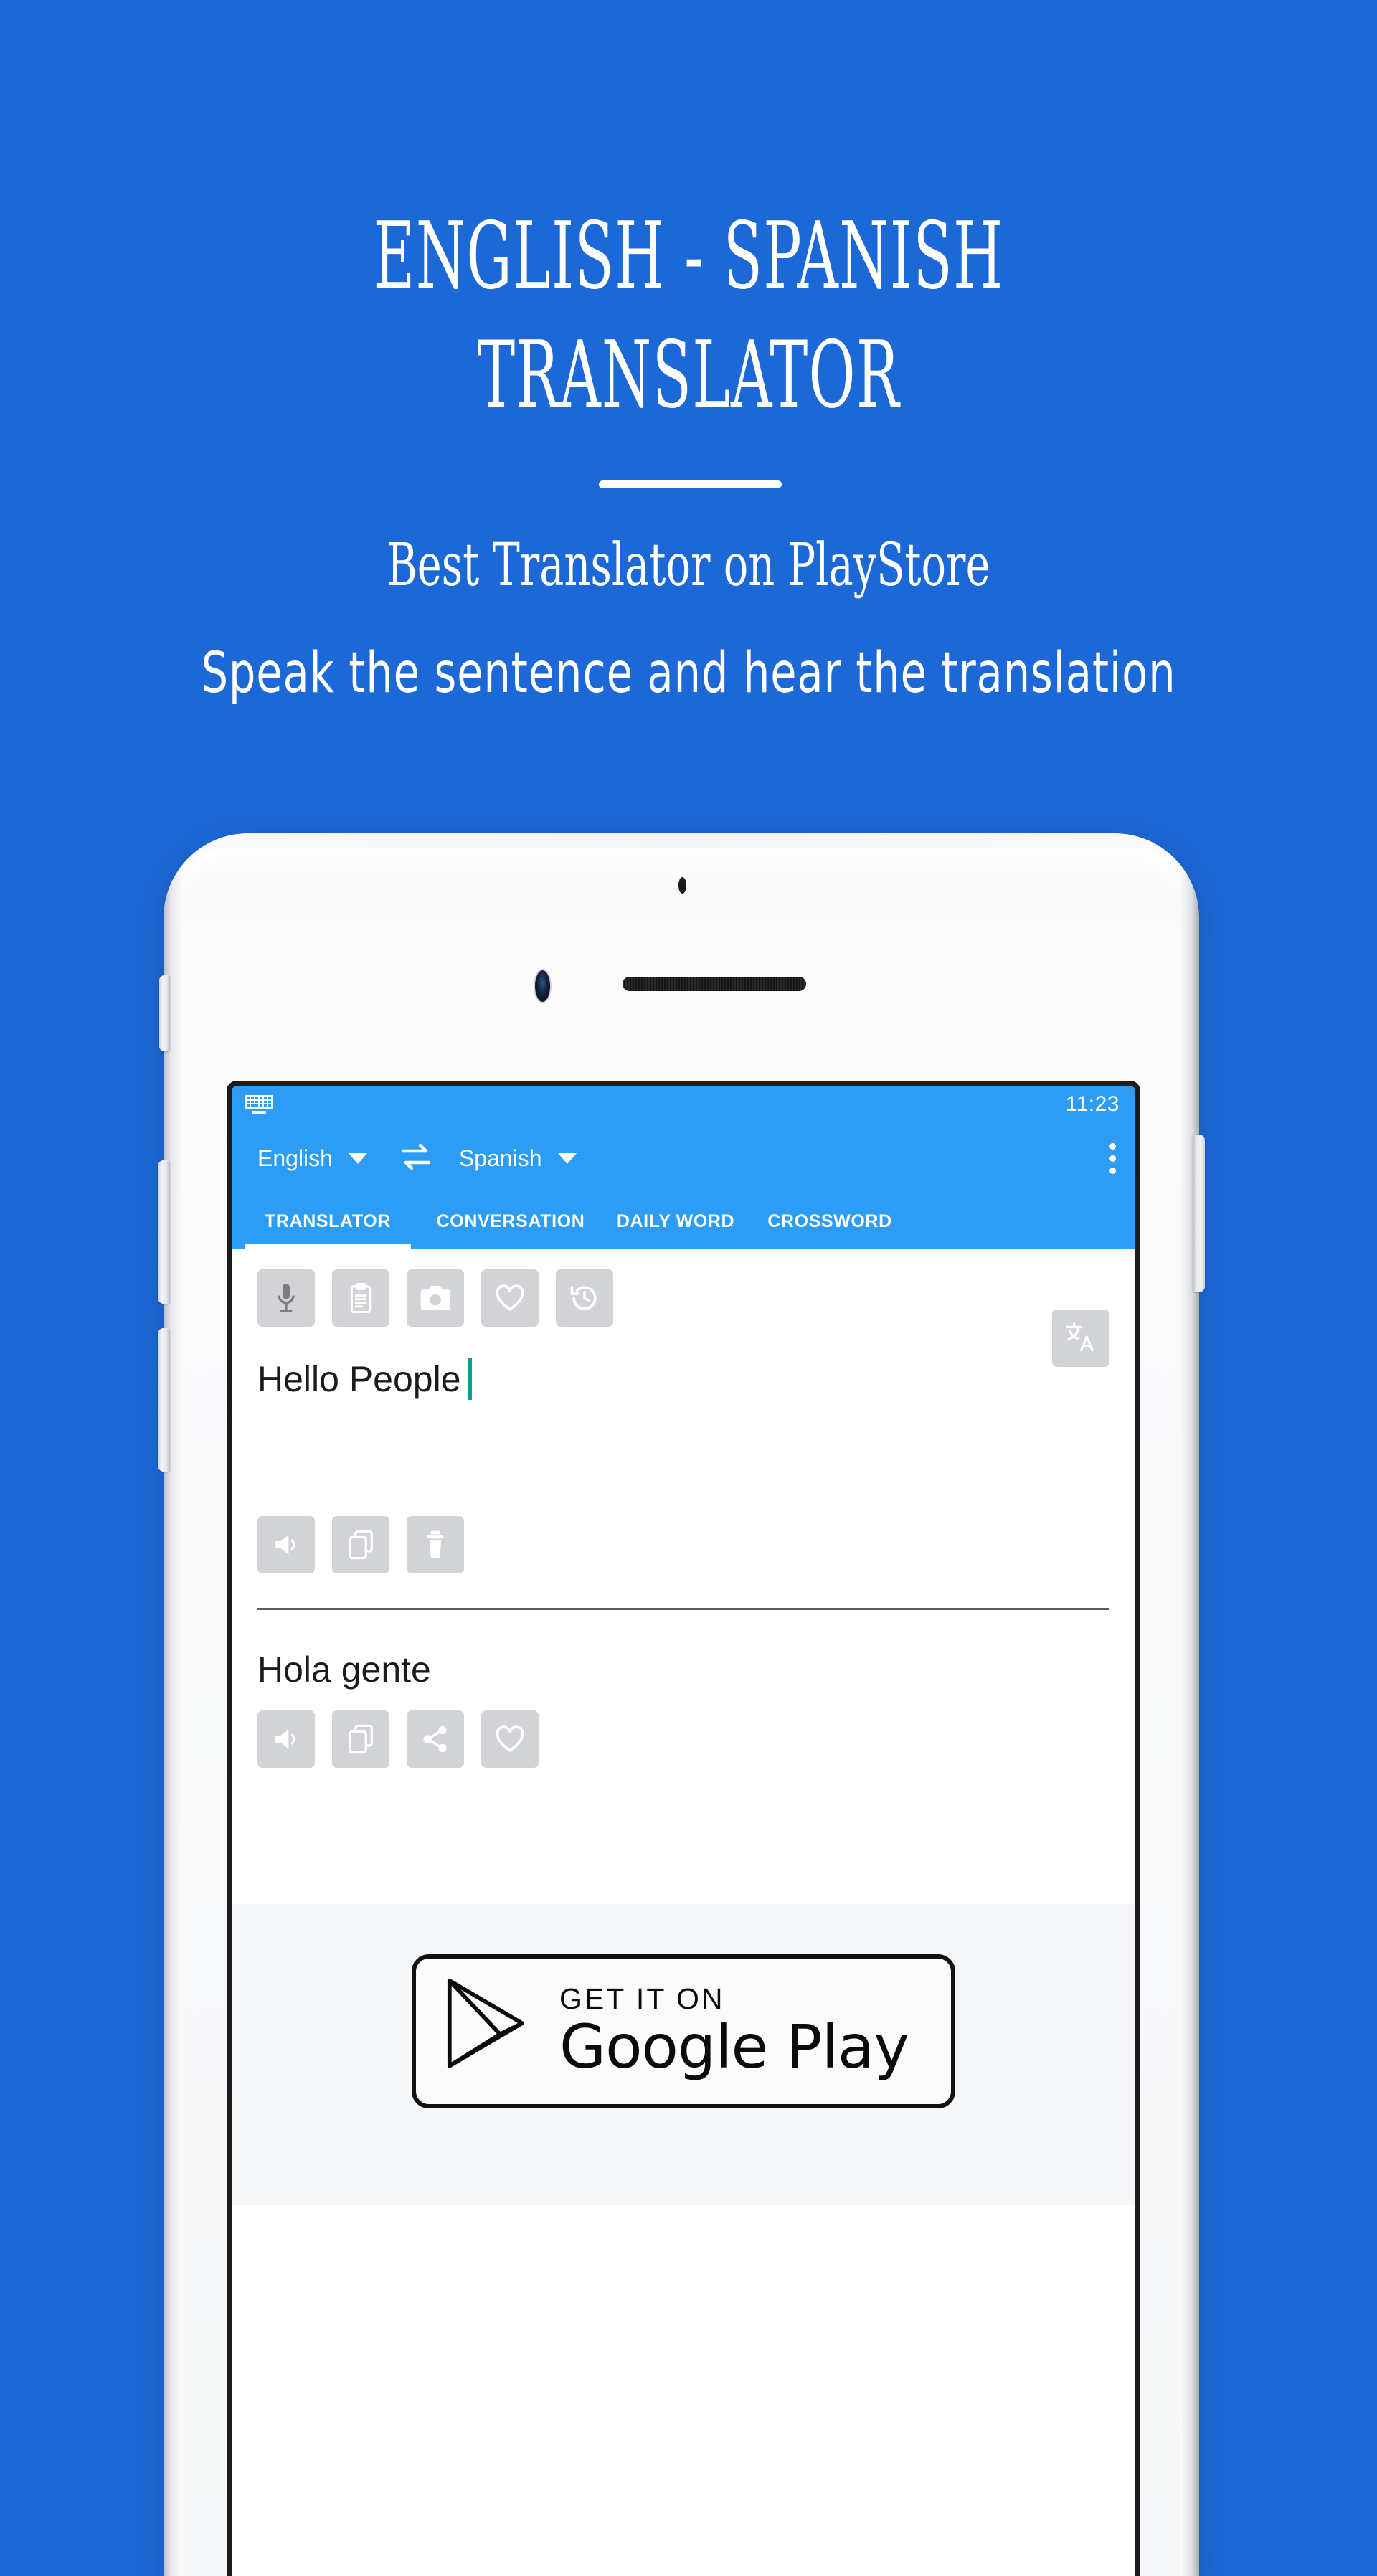  What do you see at coordinates (683, 1403) in the screenshot?
I see `source-text-area: Hello People` at bounding box center [683, 1403].